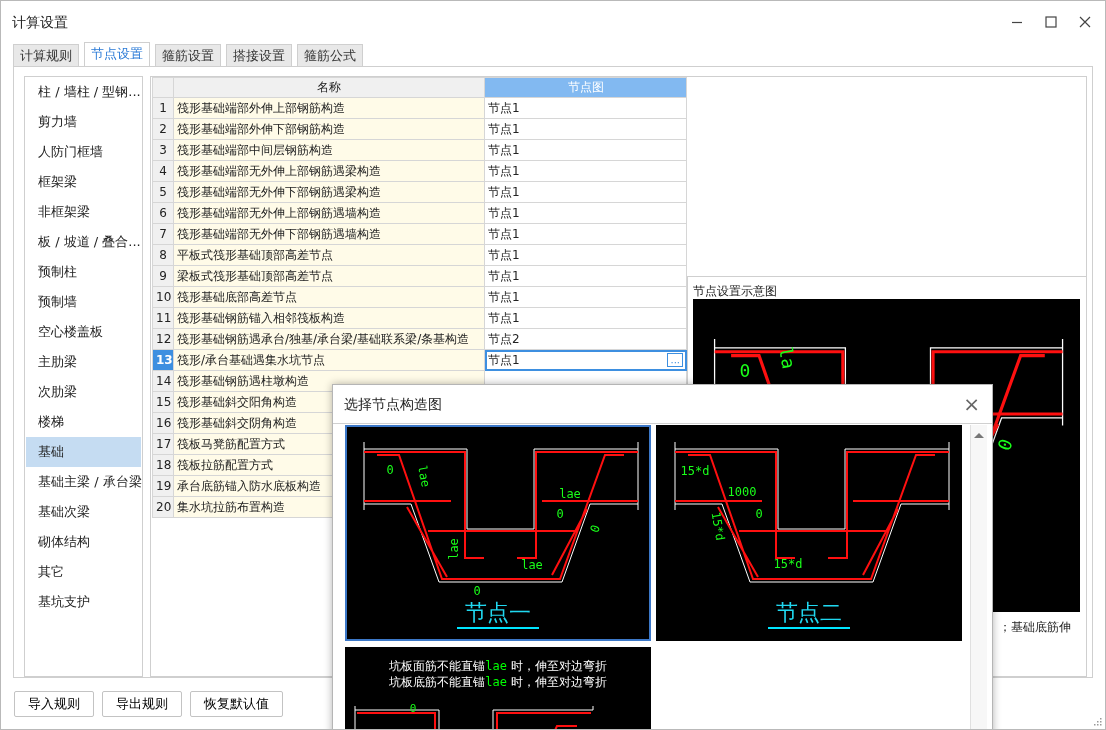 The height and width of the screenshot is (730, 1106). I want to click on sidebar-item: 次肋梁, so click(83, 392).